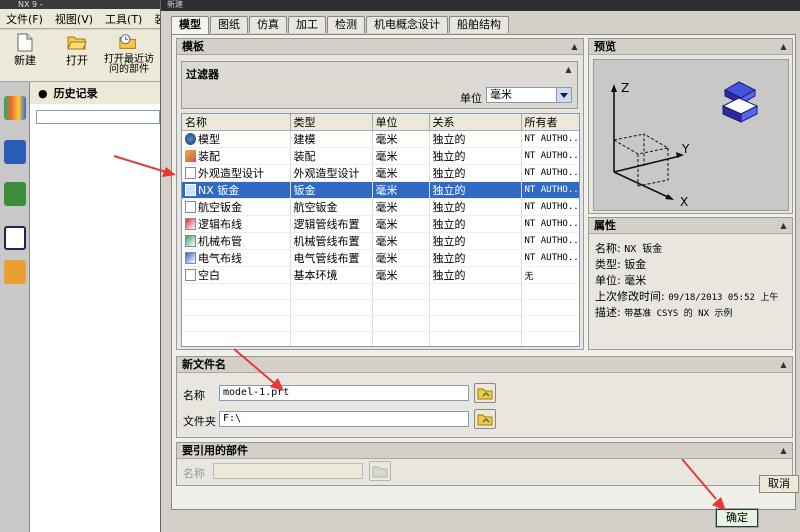  What do you see at coordinates (190, 25) in the screenshot?
I see `tab-model: 模型` at bounding box center [190, 25].